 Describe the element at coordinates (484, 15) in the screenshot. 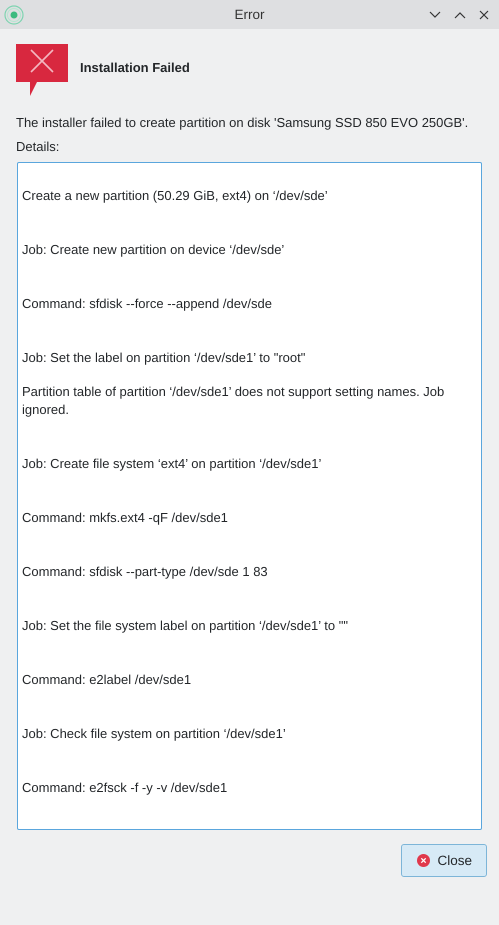

I see `close-icon` at that location.